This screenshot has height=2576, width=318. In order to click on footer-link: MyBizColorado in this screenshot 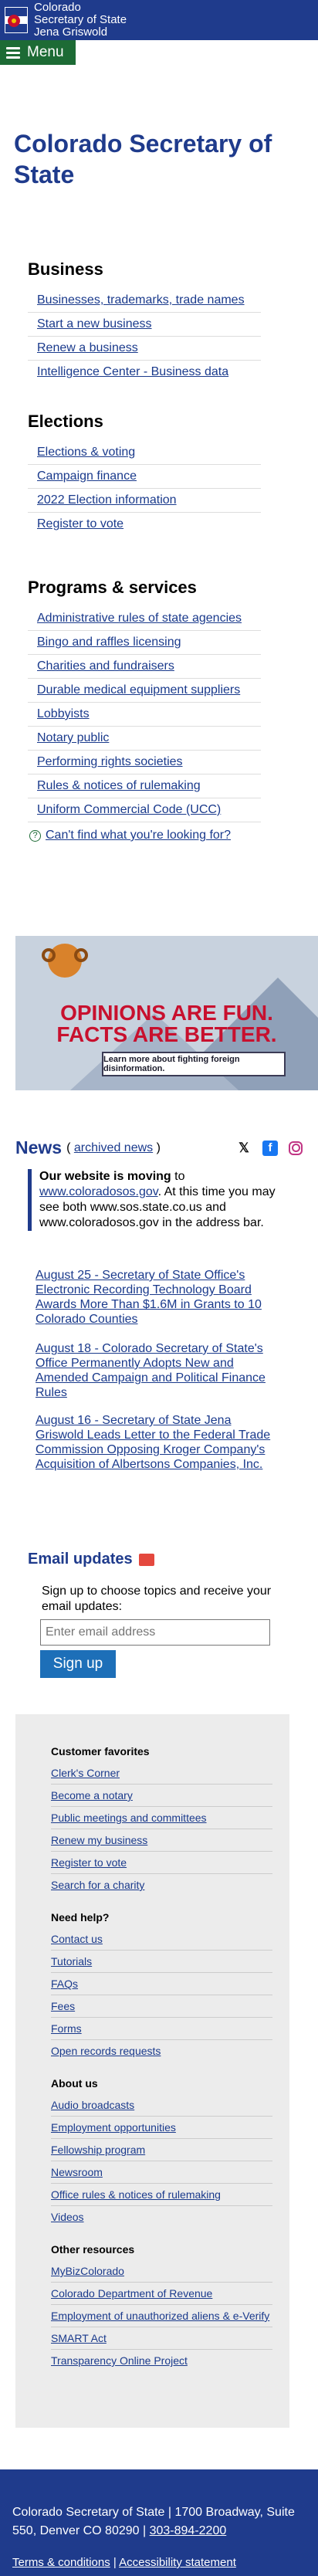, I will do `click(161, 2271)`.